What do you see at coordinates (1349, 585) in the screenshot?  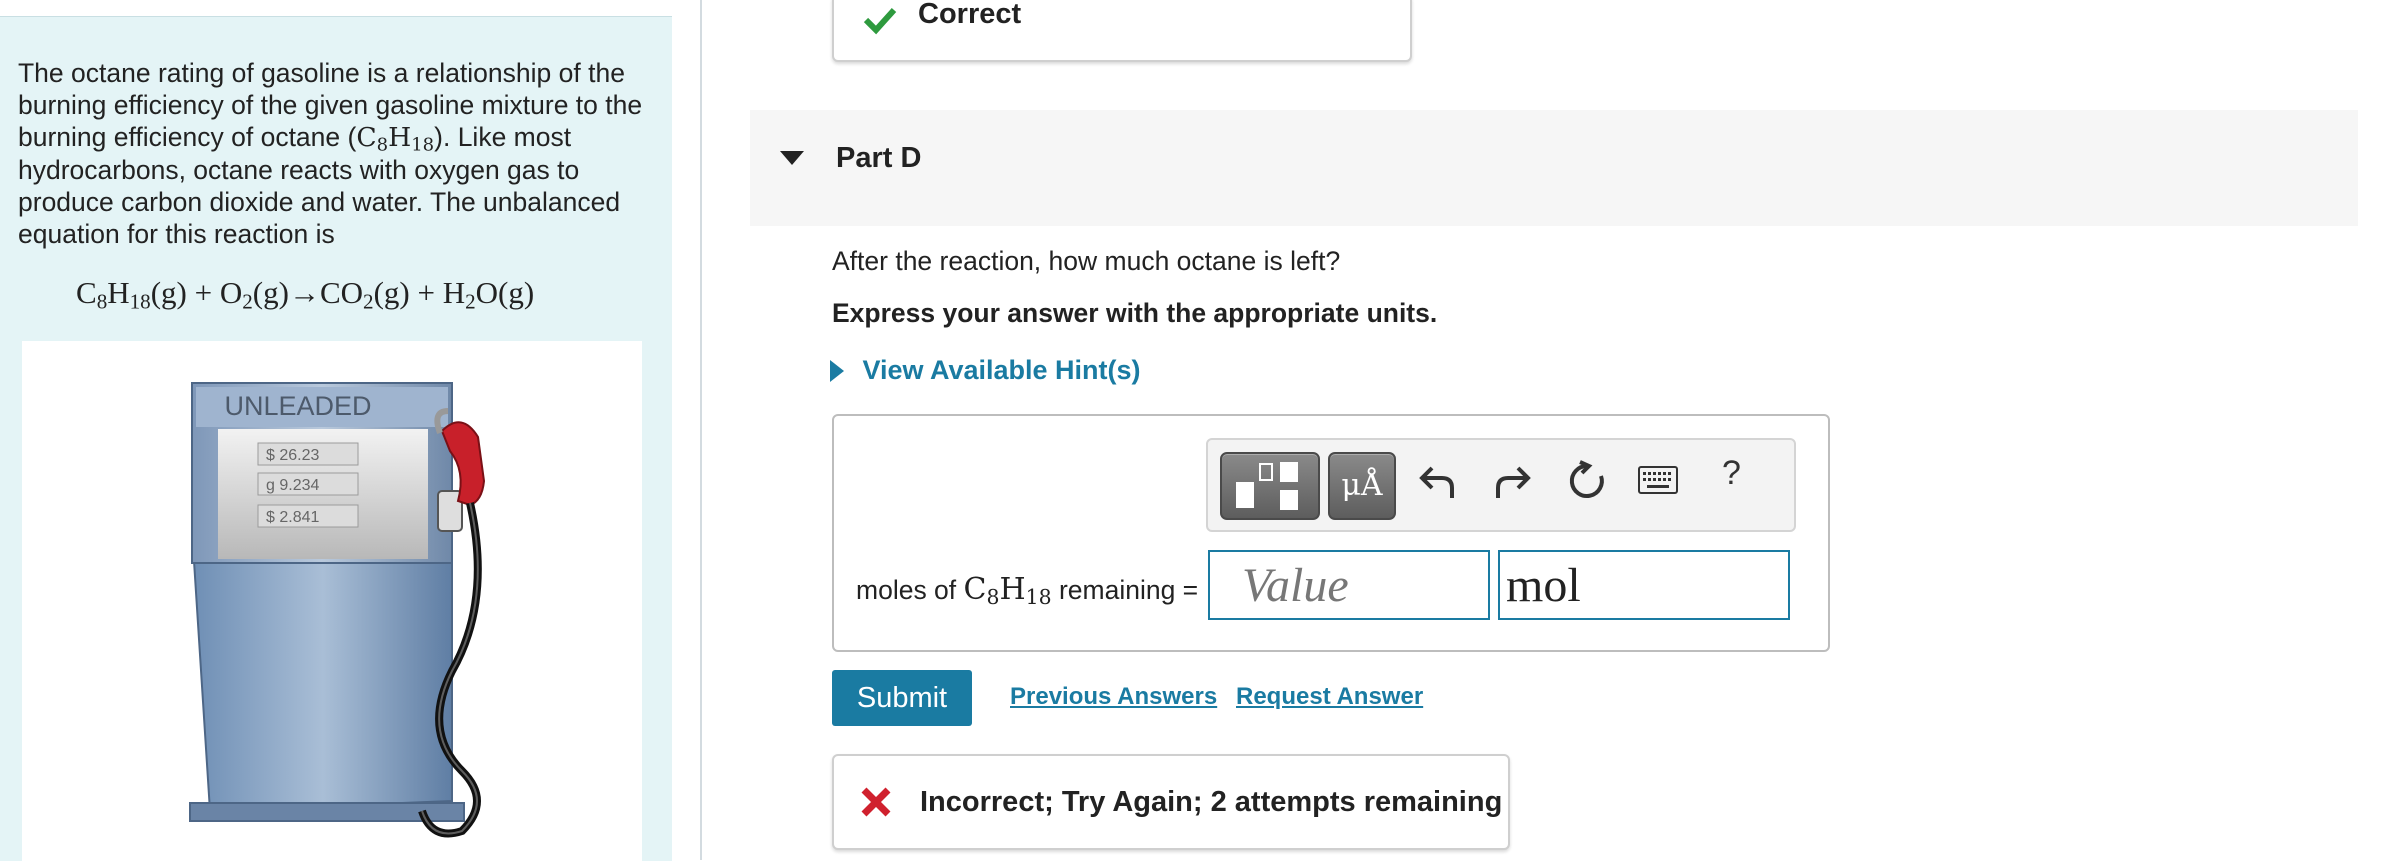 I see `value-input` at bounding box center [1349, 585].